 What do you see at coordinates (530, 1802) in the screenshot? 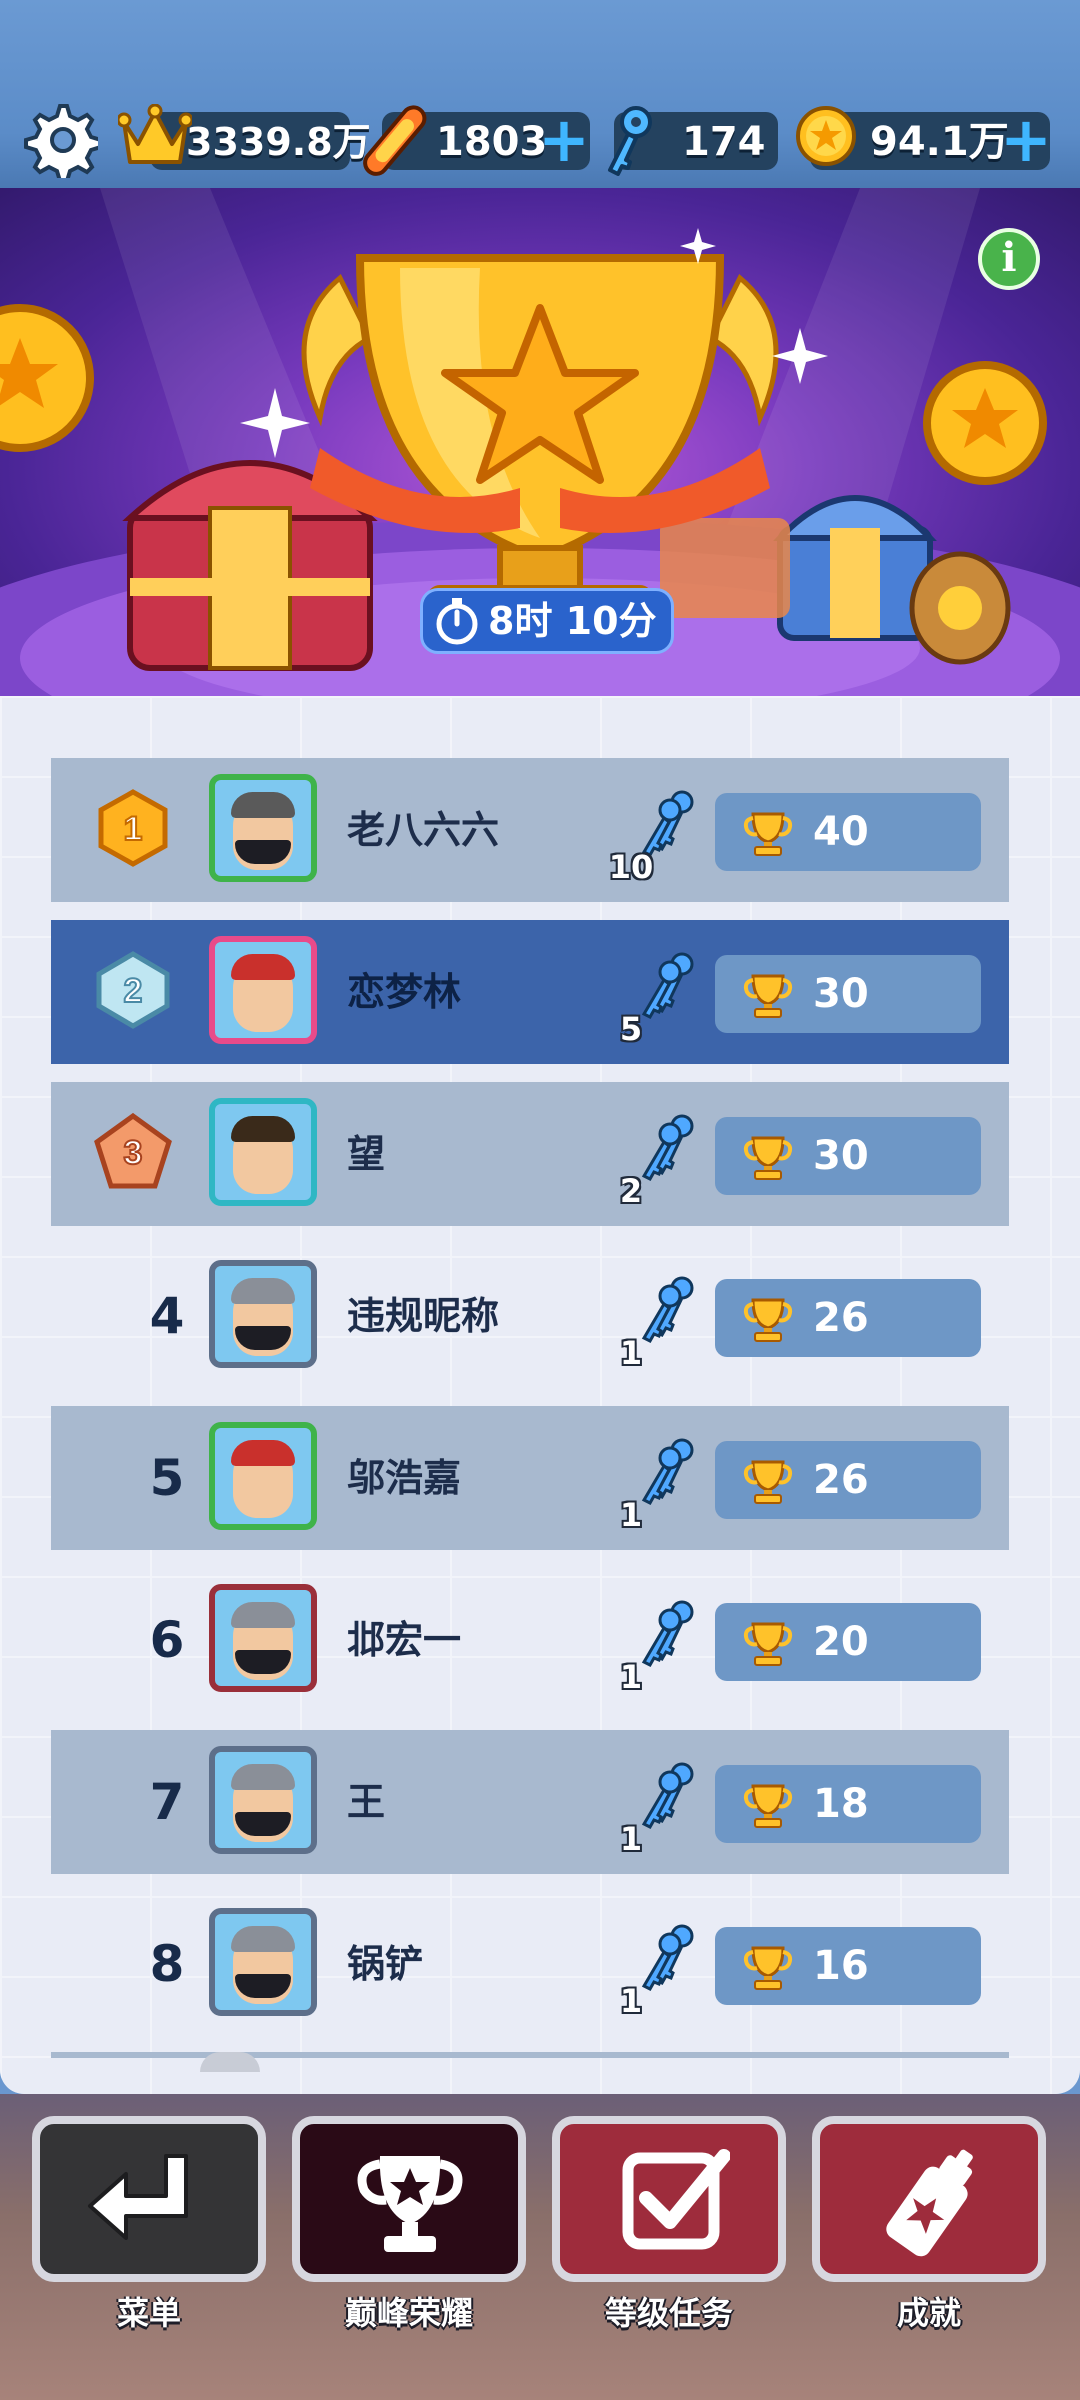
I see `leaderboard-row: 7 王 1 18` at bounding box center [530, 1802].